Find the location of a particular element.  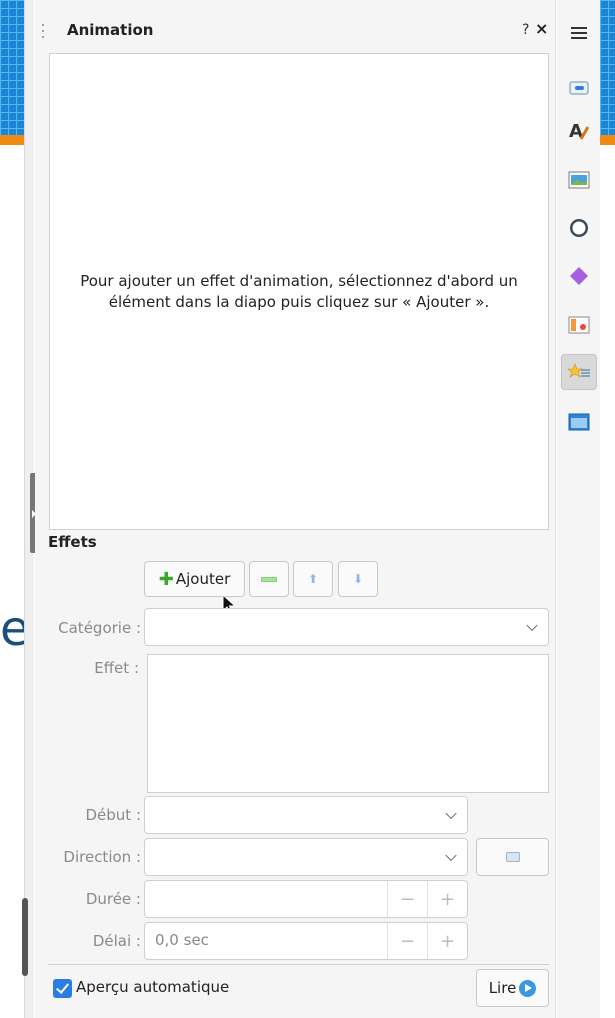

slide-pattern is located at coordinates (12, 67).